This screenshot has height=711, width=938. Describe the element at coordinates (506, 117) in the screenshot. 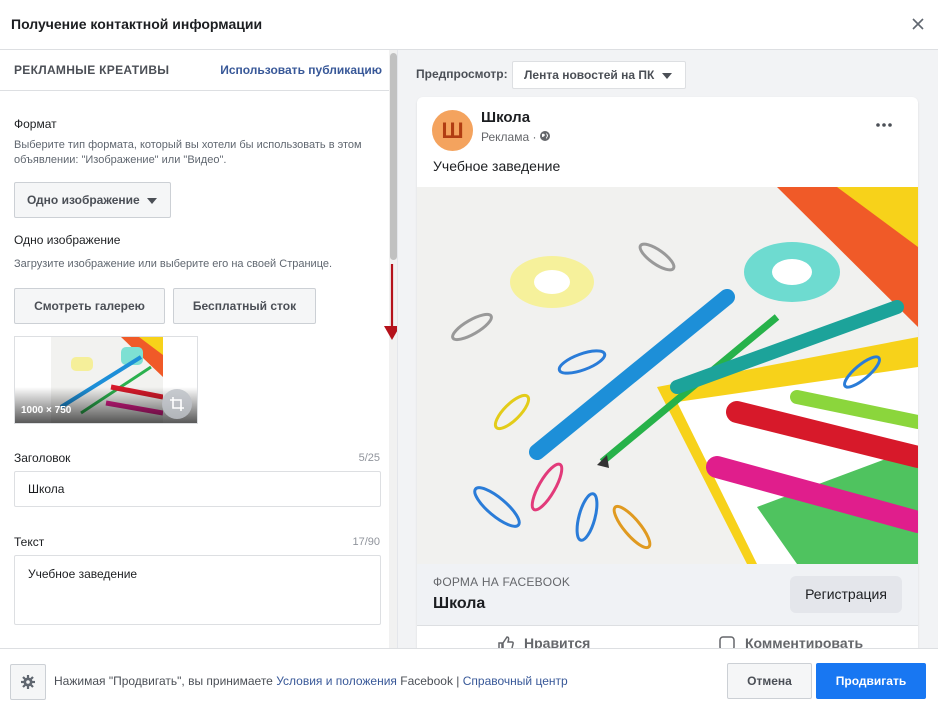

I see `page-name: Школа` at that location.